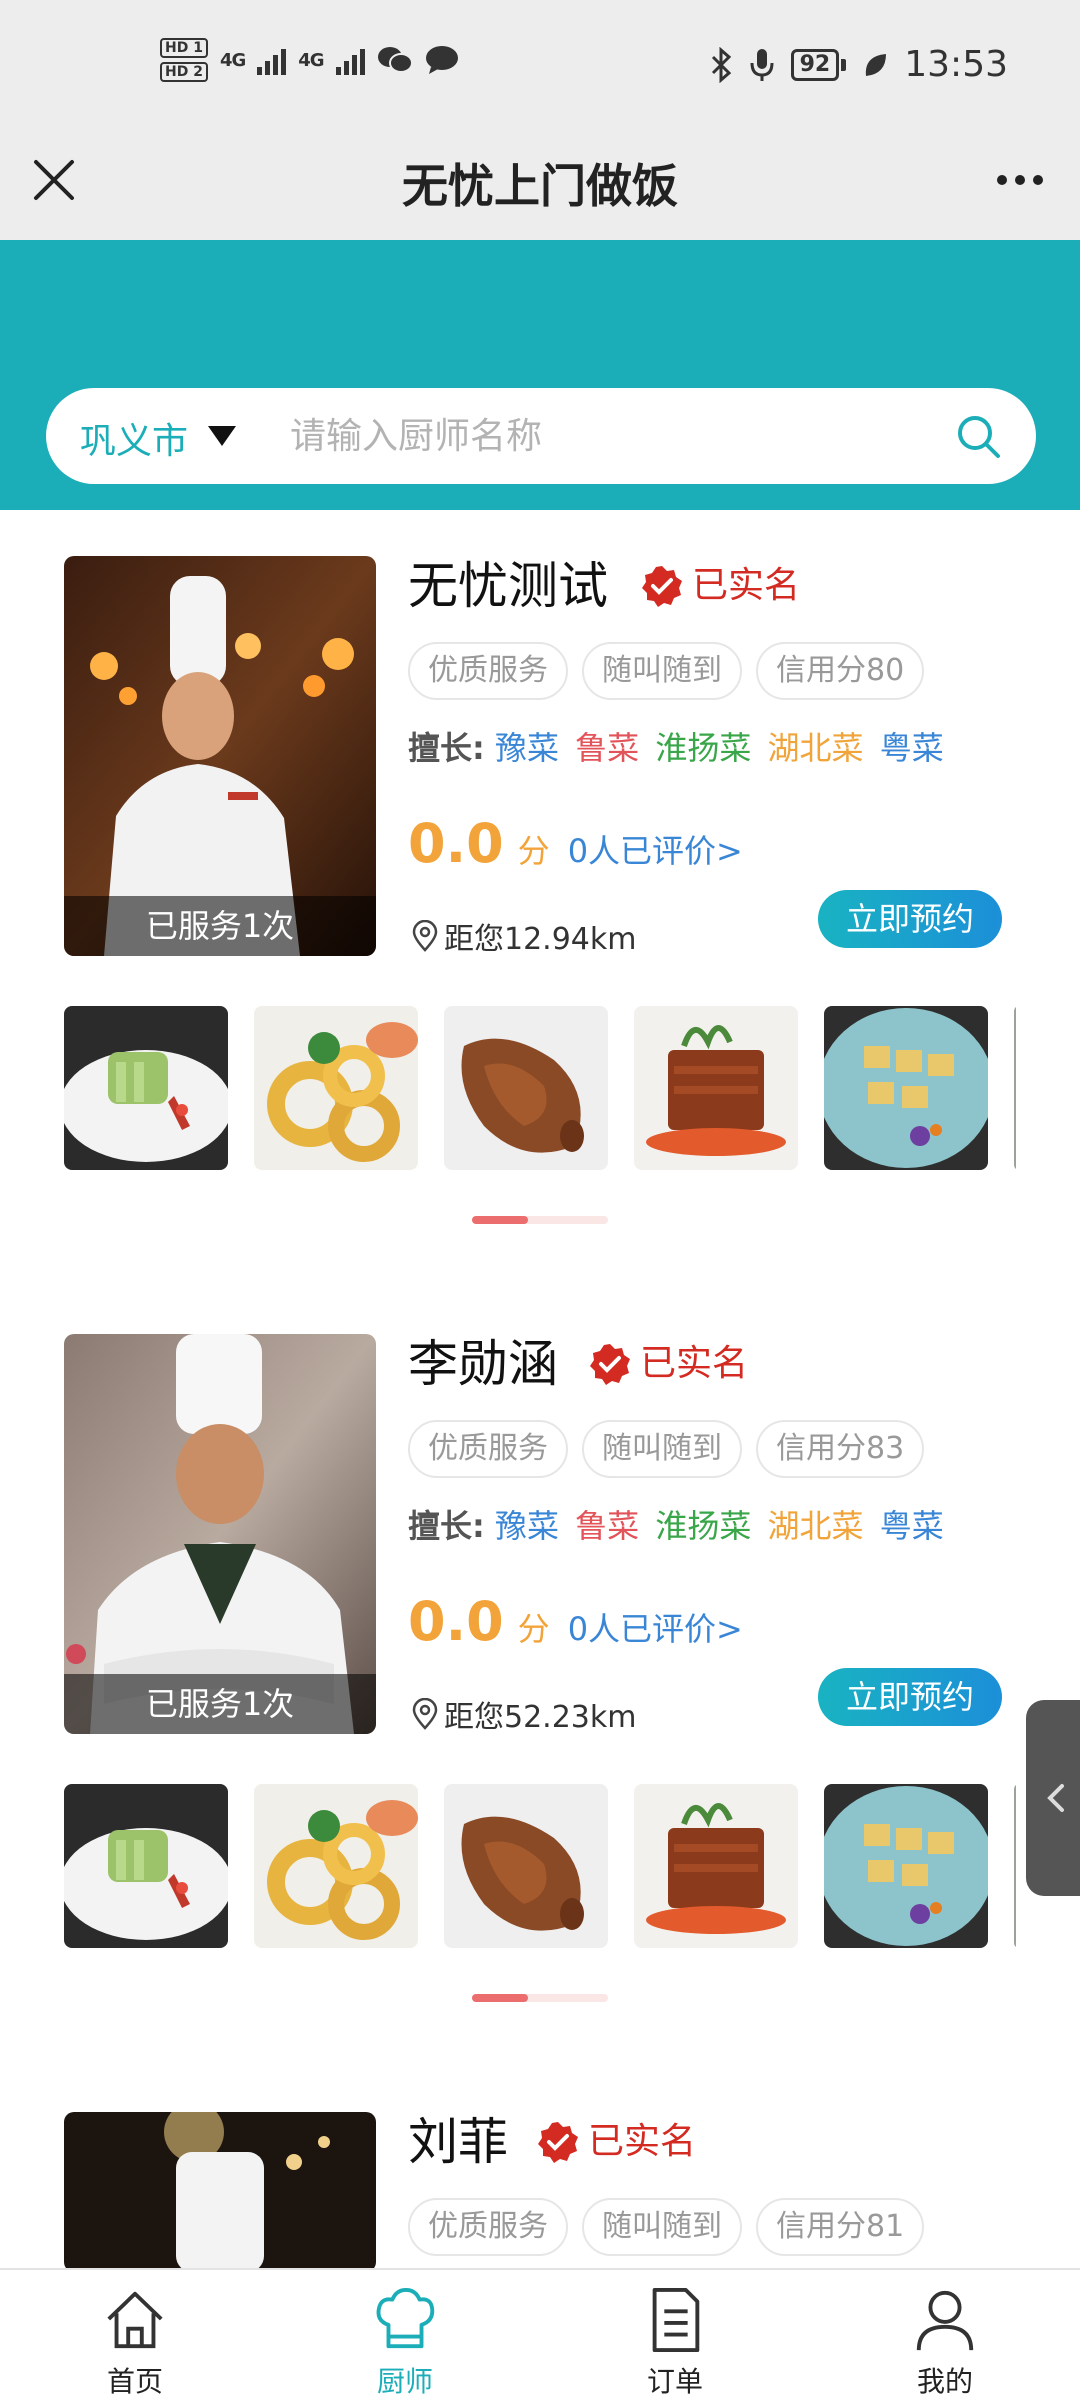 This screenshot has width=1080, height=2400. Describe the element at coordinates (404, 2381) in the screenshot. I see `tab-label: 厨师` at that location.